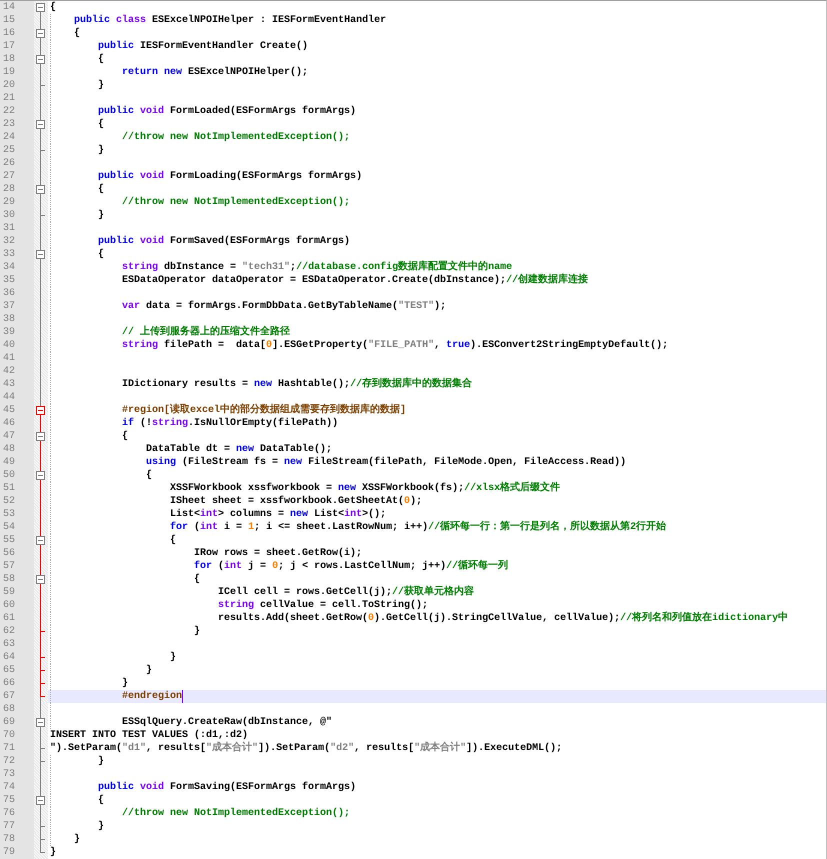 Image resolution: width=827 pixels, height=859 pixels. I want to click on code-line: ESDataOperator dataOperator = ESDataOperator.Create(dbInstance);//创建数据库连接, so click(355, 280).